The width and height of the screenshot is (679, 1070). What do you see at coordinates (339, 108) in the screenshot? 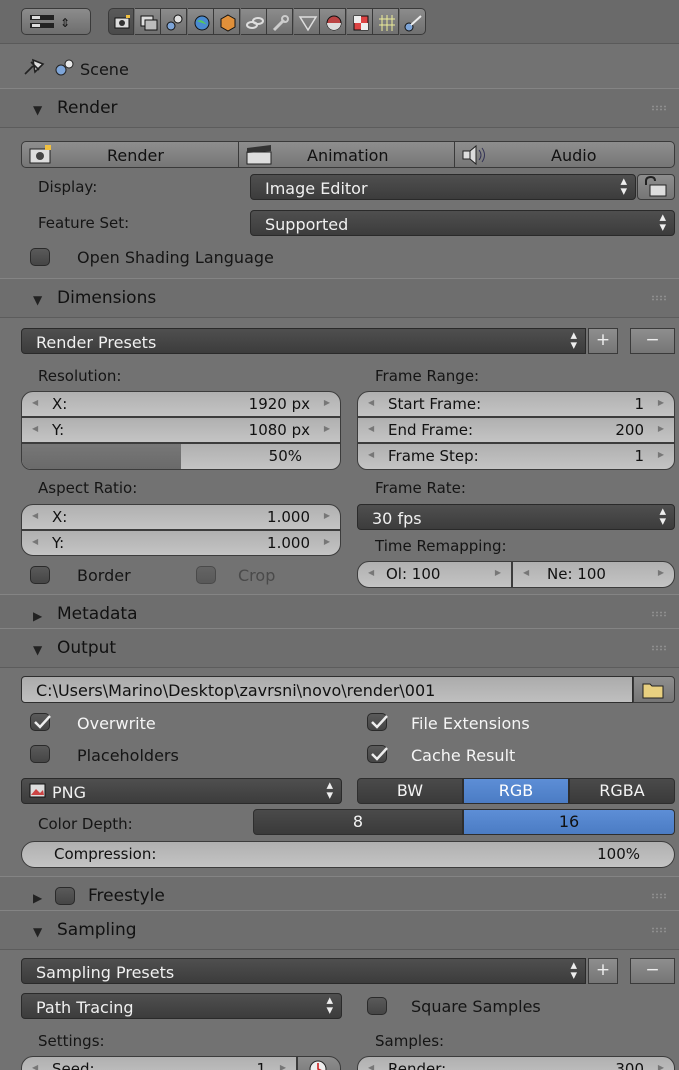
I see `render-panel-header: ▼ Render` at bounding box center [339, 108].